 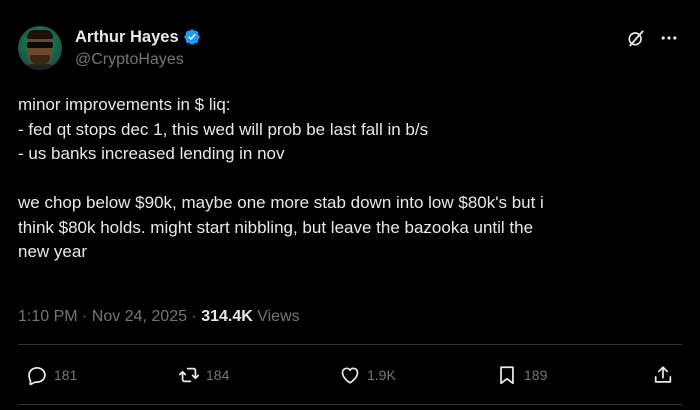 I want to click on tweet-line, so click(x=353, y=179).